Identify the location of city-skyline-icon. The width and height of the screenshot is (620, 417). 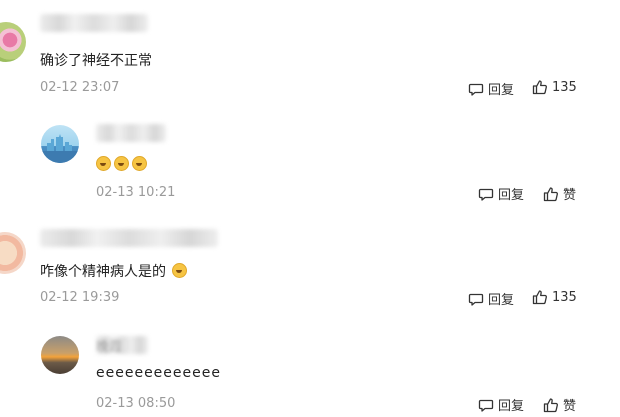
(60, 148).